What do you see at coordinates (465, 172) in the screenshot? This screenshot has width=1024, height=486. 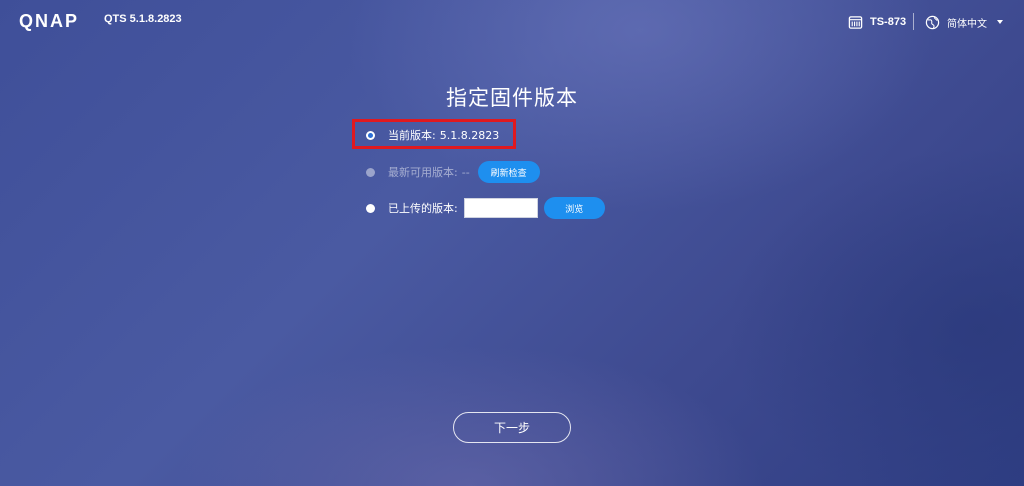 I see `latest-version-value: --` at bounding box center [465, 172].